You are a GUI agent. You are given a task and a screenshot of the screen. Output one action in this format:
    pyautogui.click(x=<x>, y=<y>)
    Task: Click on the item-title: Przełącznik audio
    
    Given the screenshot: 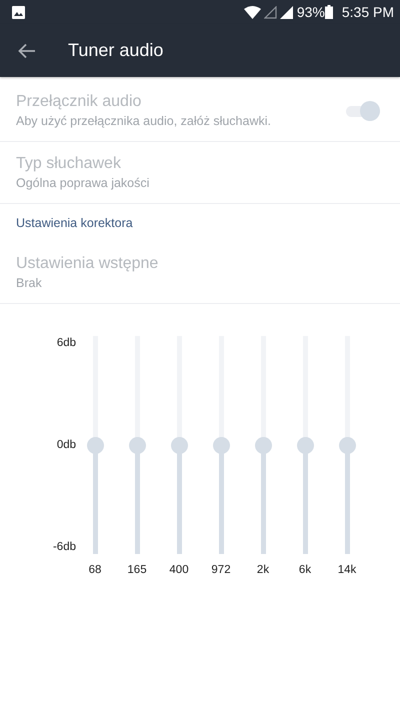 What is the action you would take?
    pyautogui.click(x=79, y=102)
    